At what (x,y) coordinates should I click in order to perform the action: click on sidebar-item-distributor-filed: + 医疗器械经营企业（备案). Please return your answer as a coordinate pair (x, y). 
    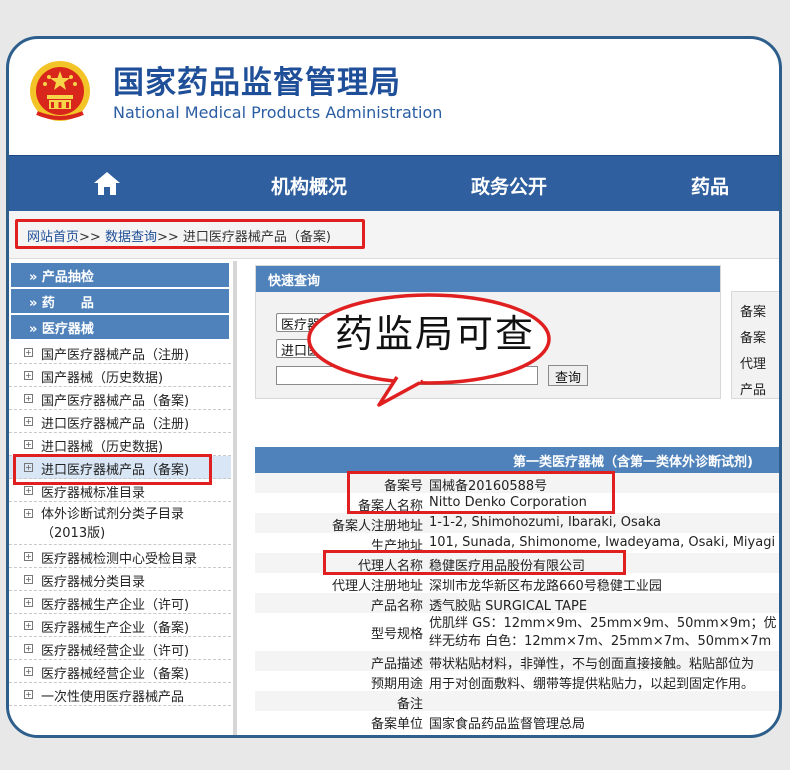
    Looking at the image, I should click on (120, 671).